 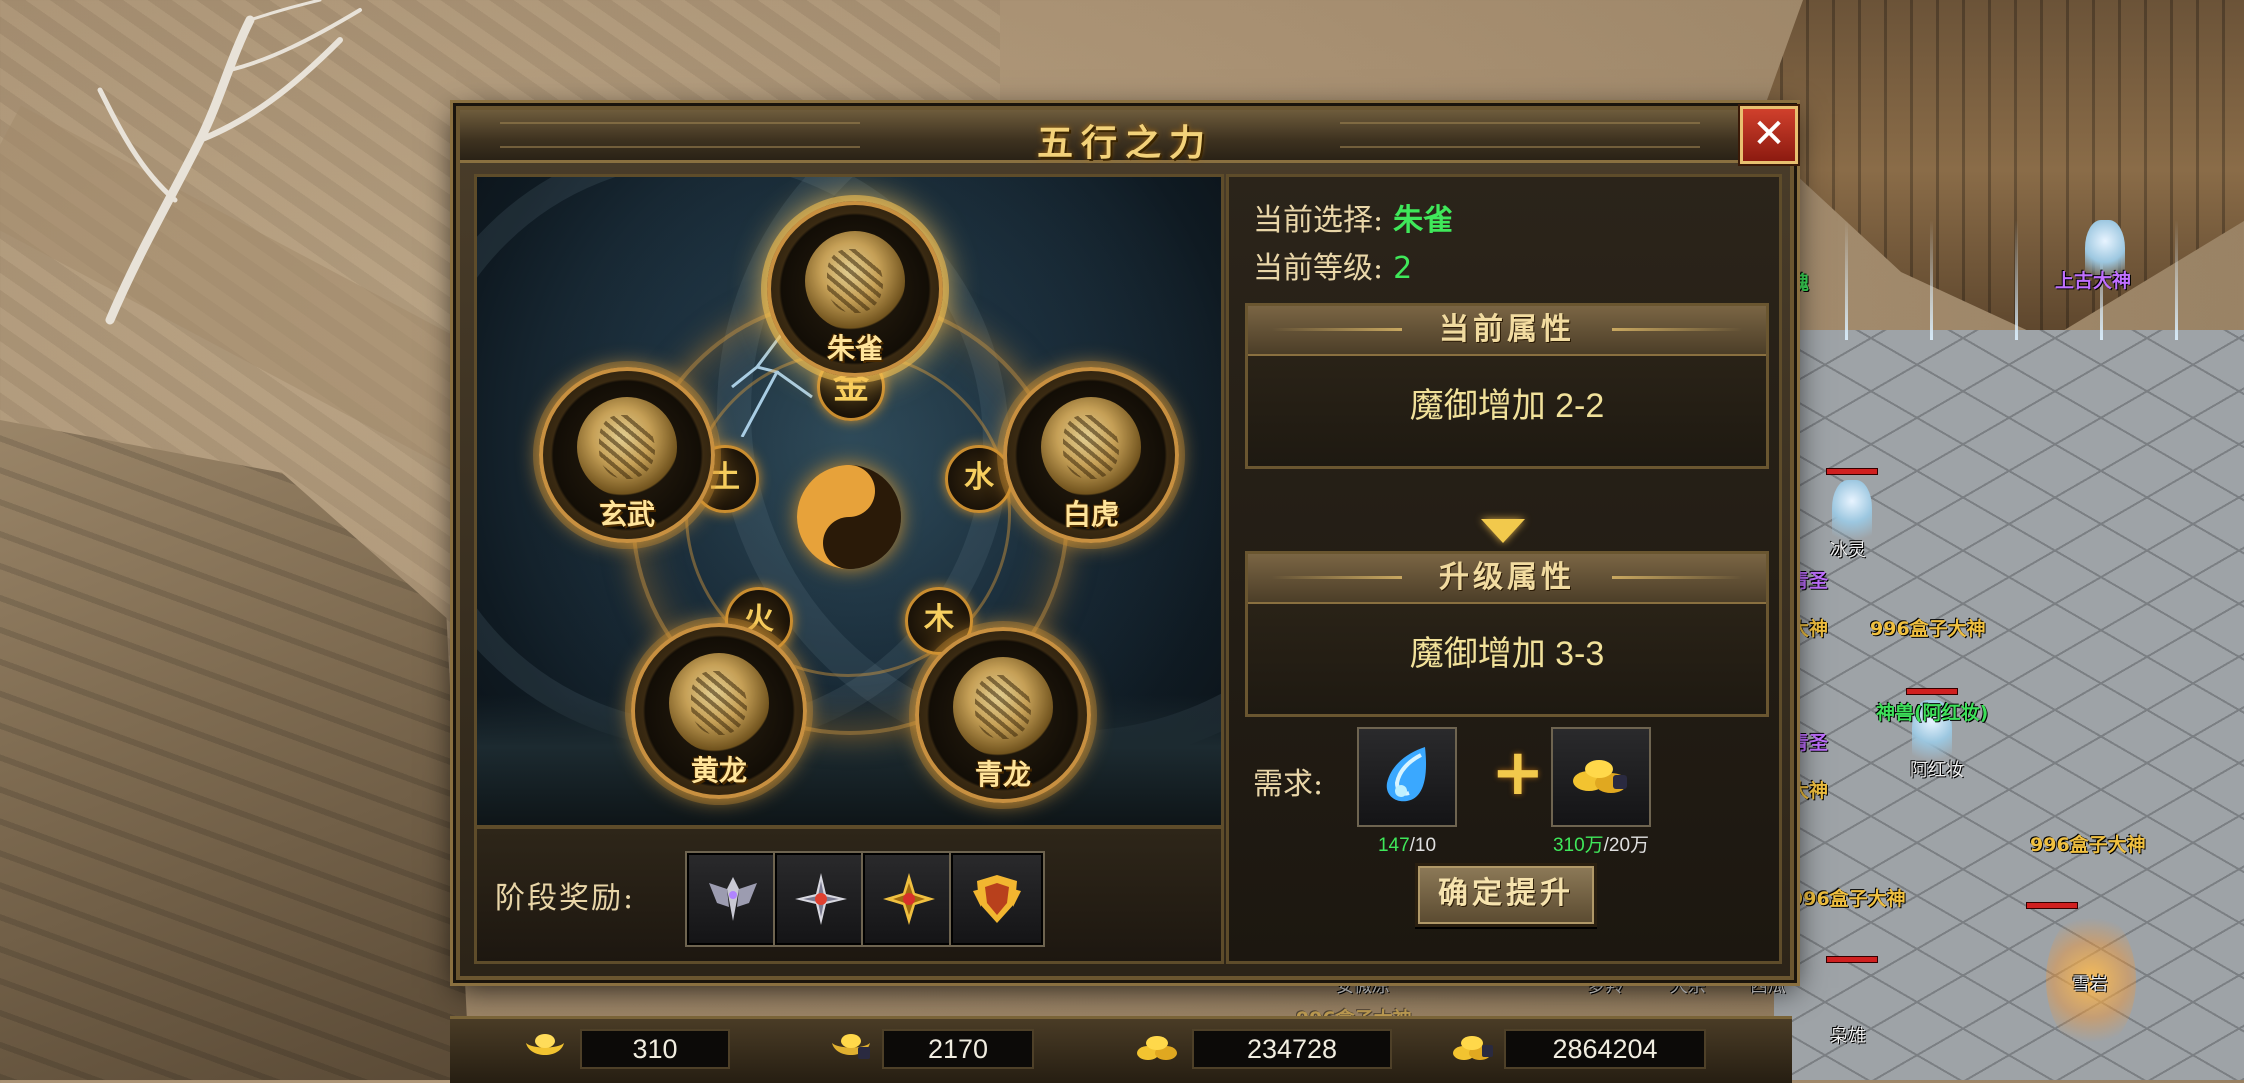 What do you see at coordinates (1578, 845) in the screenshot?
I see `requirement-have: 310万` at bounding box center [1578, 845].